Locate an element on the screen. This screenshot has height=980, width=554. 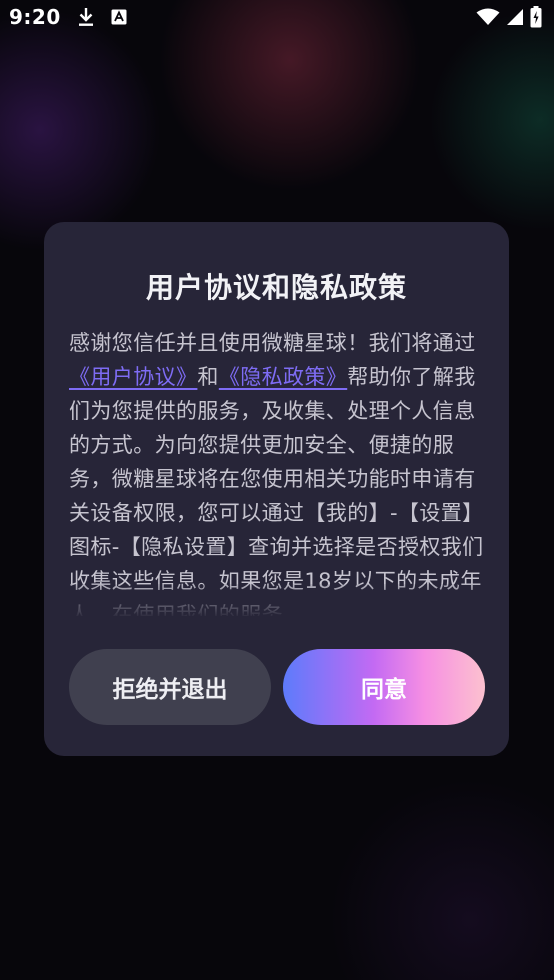
reject-and-exit-button: 拒绝并退出 is located at coordinates (170, 687).